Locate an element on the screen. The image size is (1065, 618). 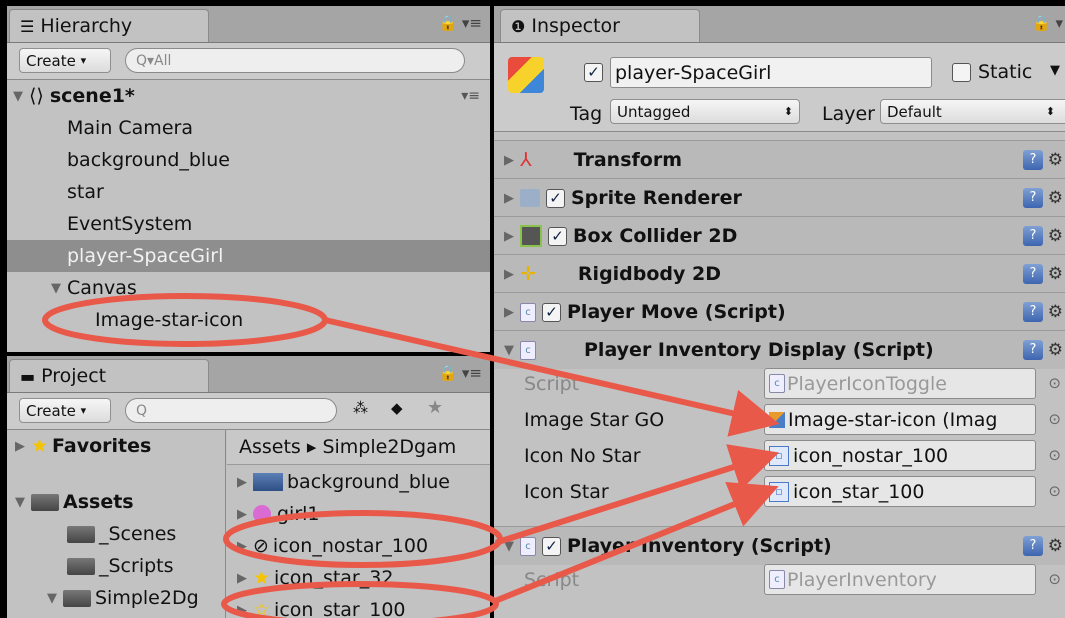
layer-value: Default is located at coordinates (914, 111).